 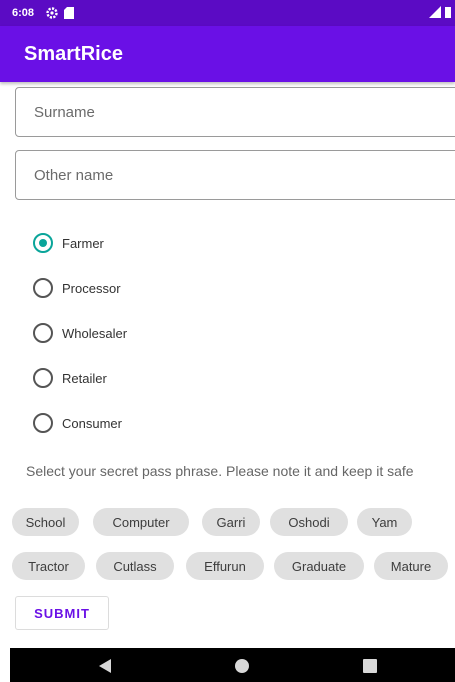 I want to click on surname-input, so click(x=234, y=112).